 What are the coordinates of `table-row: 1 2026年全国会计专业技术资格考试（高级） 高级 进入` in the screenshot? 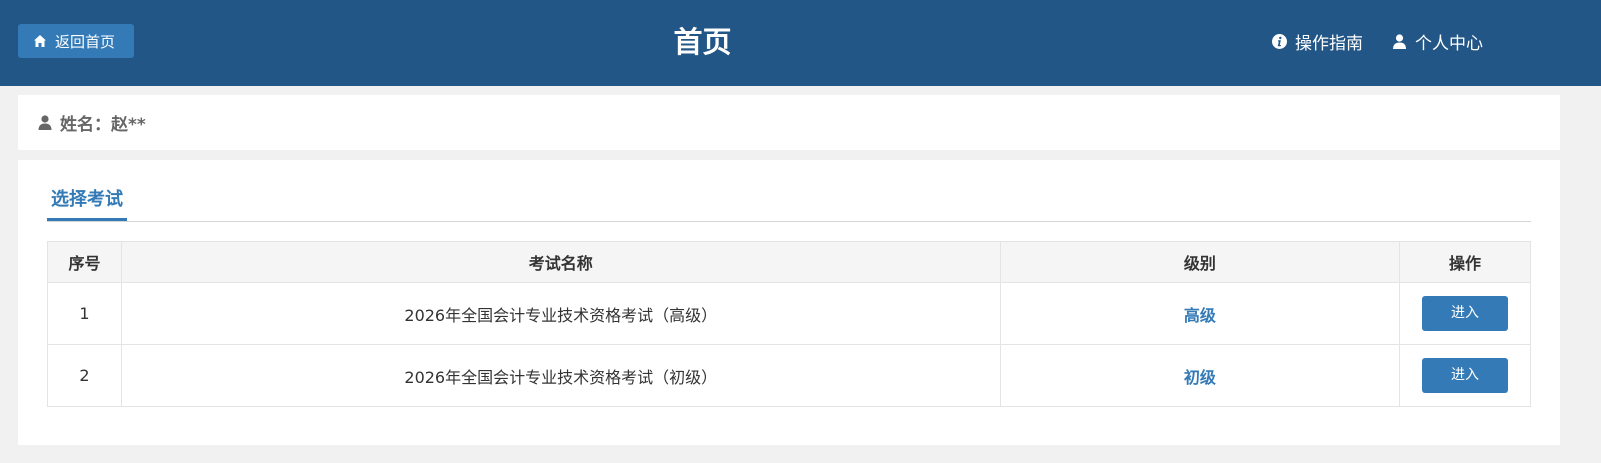 It's located at (789, 313).